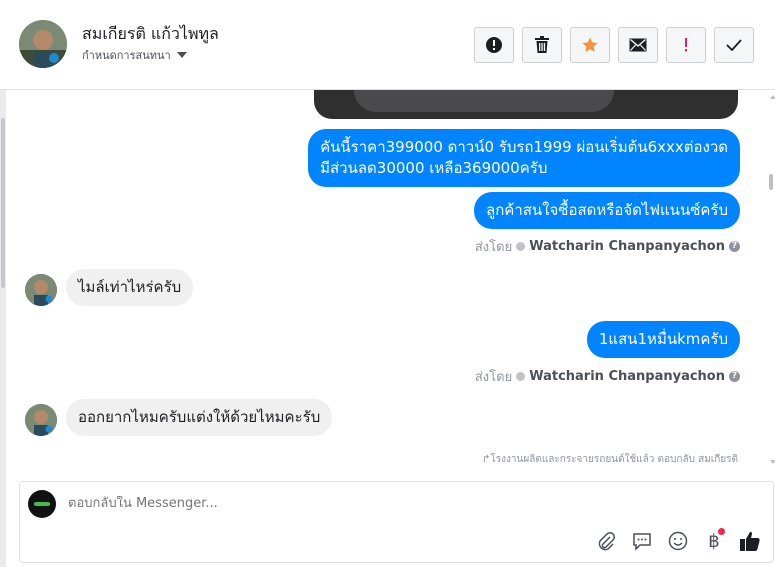 The height and width of the screenshot is (567, 775). Describe the element at coordinates (3, 203) in the screenshot. I see `left-scroll-thumb` at that location.